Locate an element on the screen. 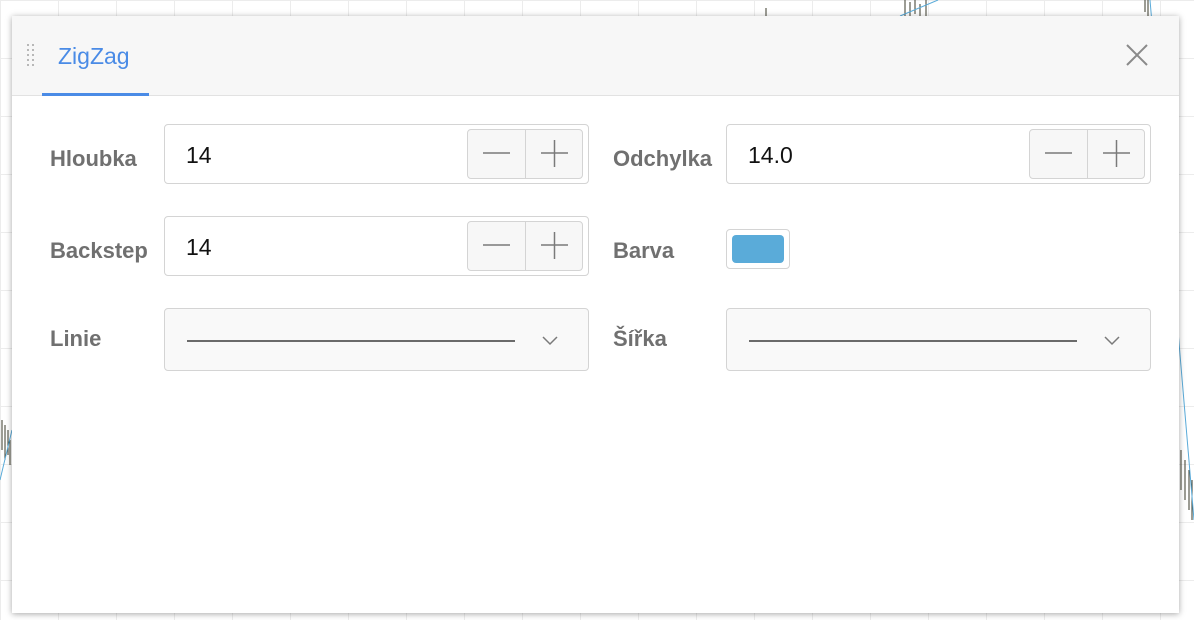 The width and height of the screenshot is (1194, 620). deviation-input is located at coordinates (873, 155).